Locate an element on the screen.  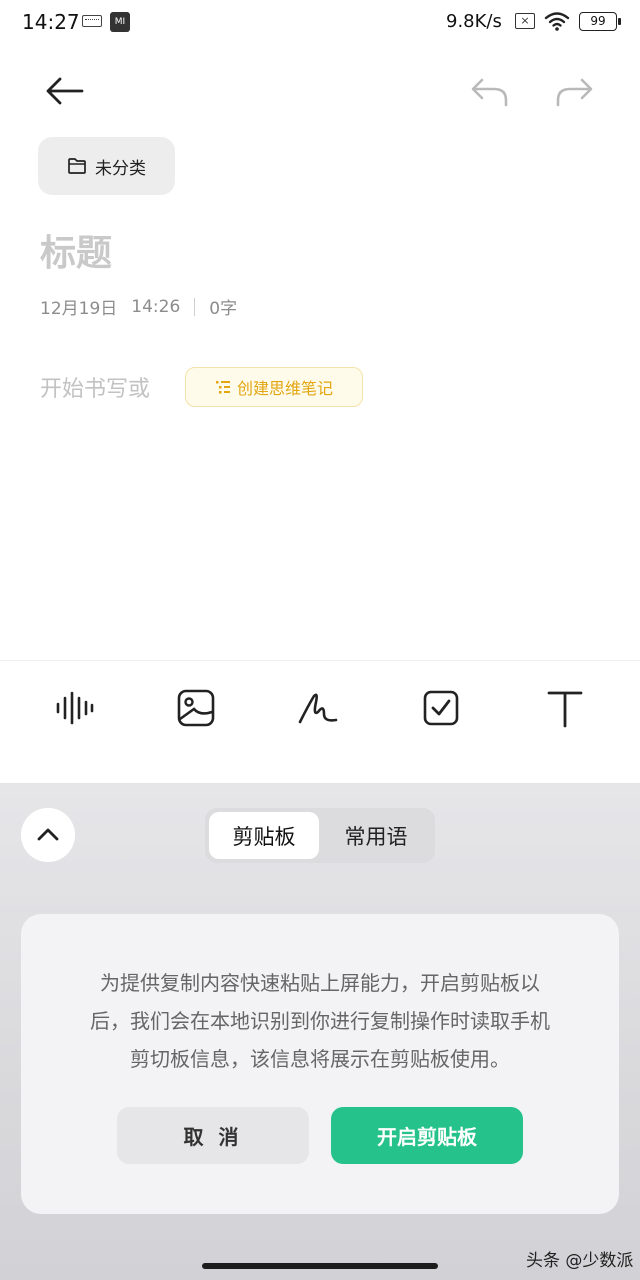
mi-app-icon: MI is located at coordinates (120, 22).